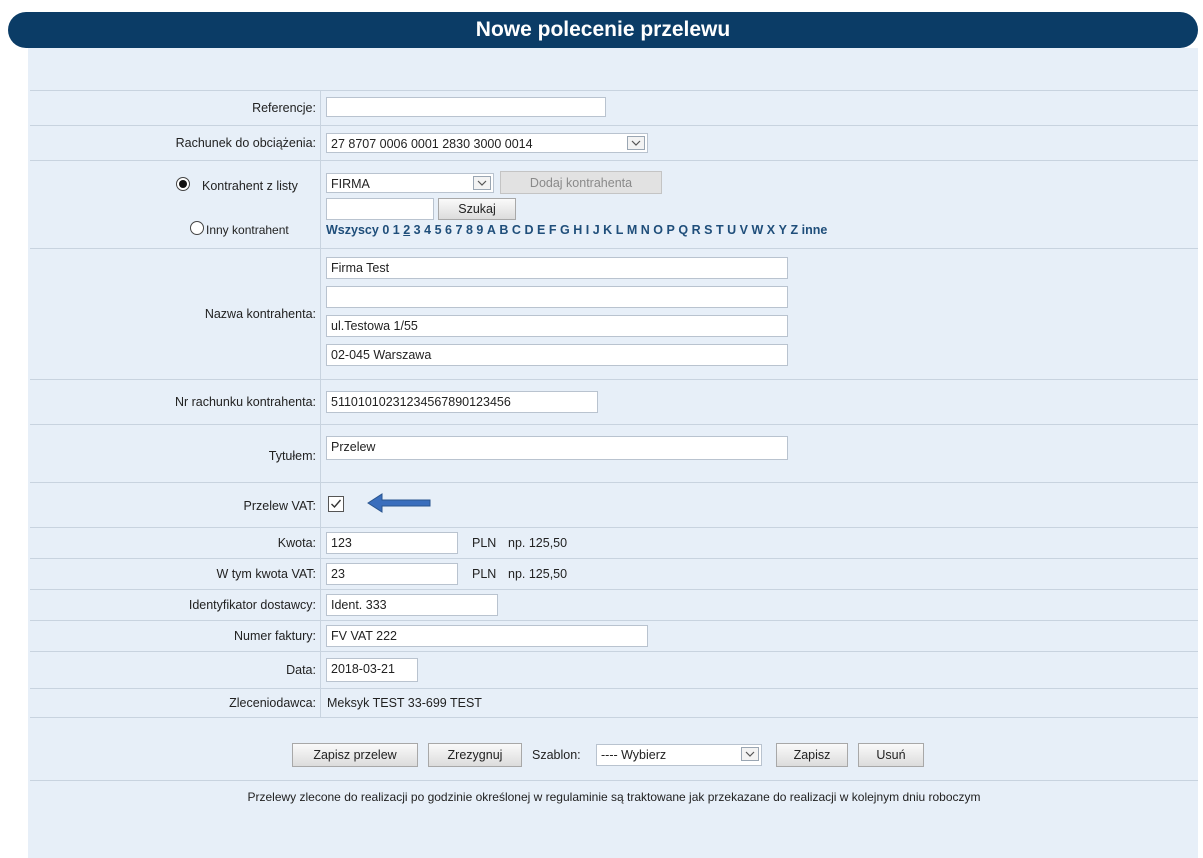  I want to click on kwota-vat-input: 23, so click(392, 574).